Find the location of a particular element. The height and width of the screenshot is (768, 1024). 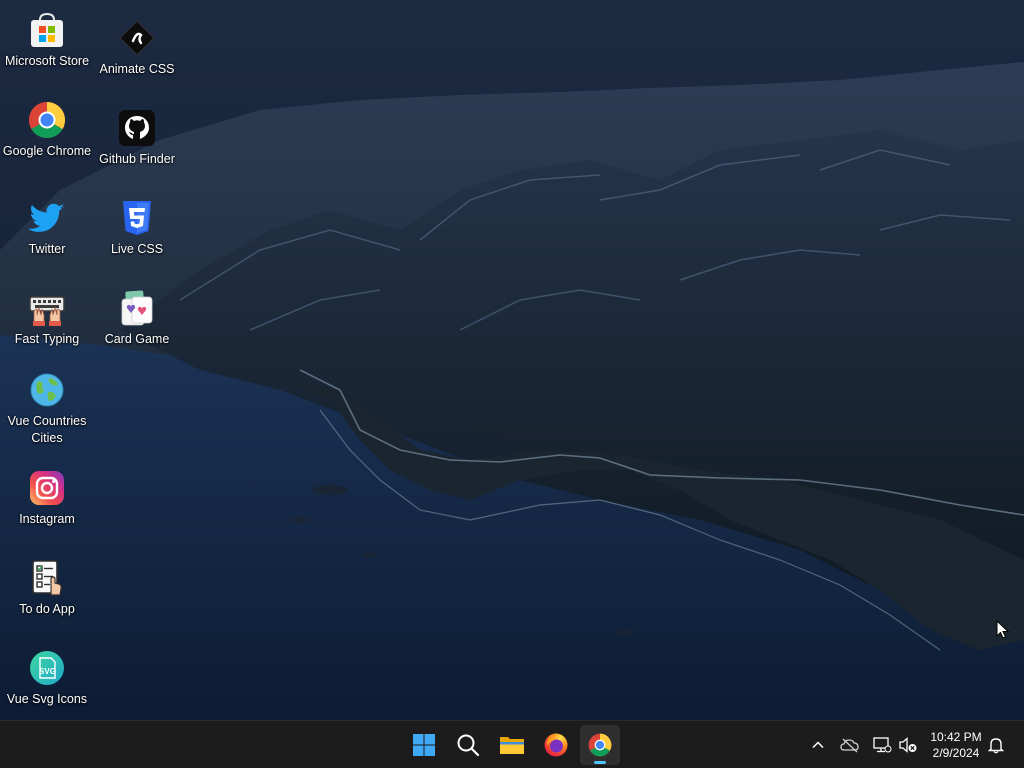

clock-date: 2/9/2024 is located at coordinates (956, 753).